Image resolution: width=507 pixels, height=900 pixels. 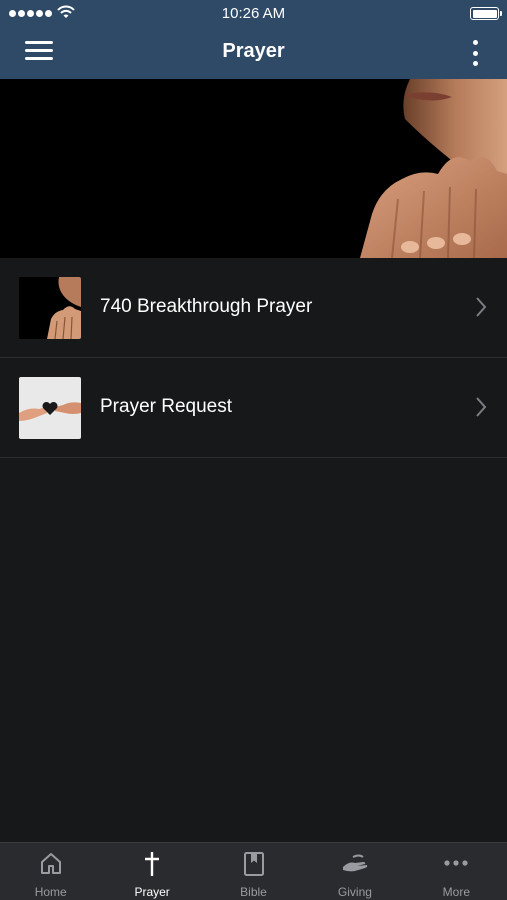 I want to click on tab-bible: Bible, so click(x=253, y=871).